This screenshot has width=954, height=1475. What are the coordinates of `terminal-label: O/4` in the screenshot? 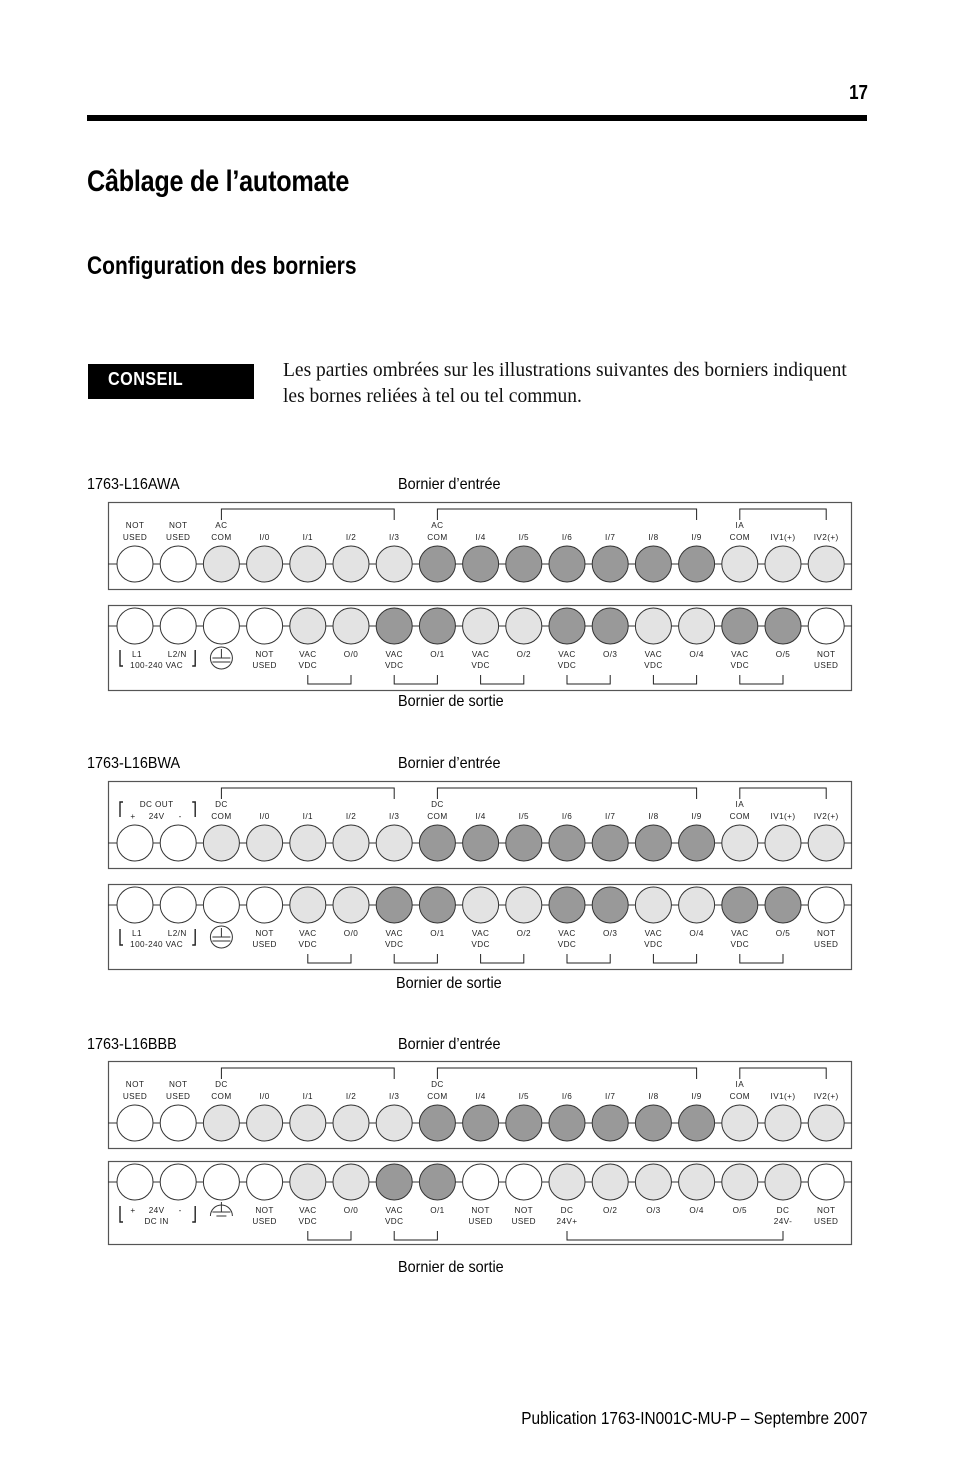 It's located at (696, 933).